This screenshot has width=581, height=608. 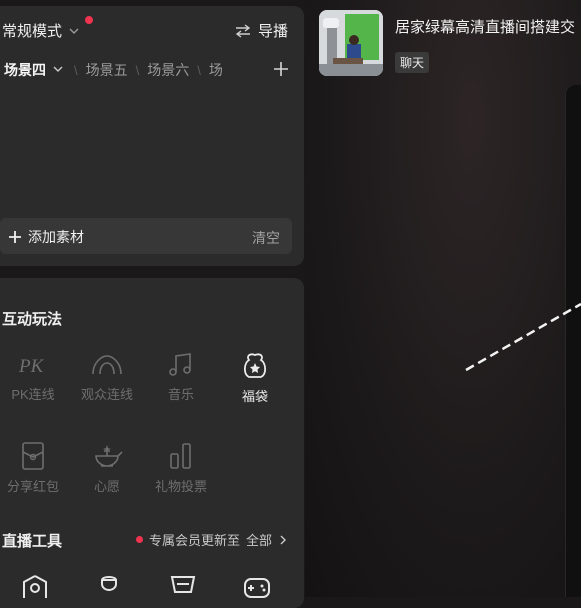 I want to click on clear-button: 清空, so click(x=266, y=238).